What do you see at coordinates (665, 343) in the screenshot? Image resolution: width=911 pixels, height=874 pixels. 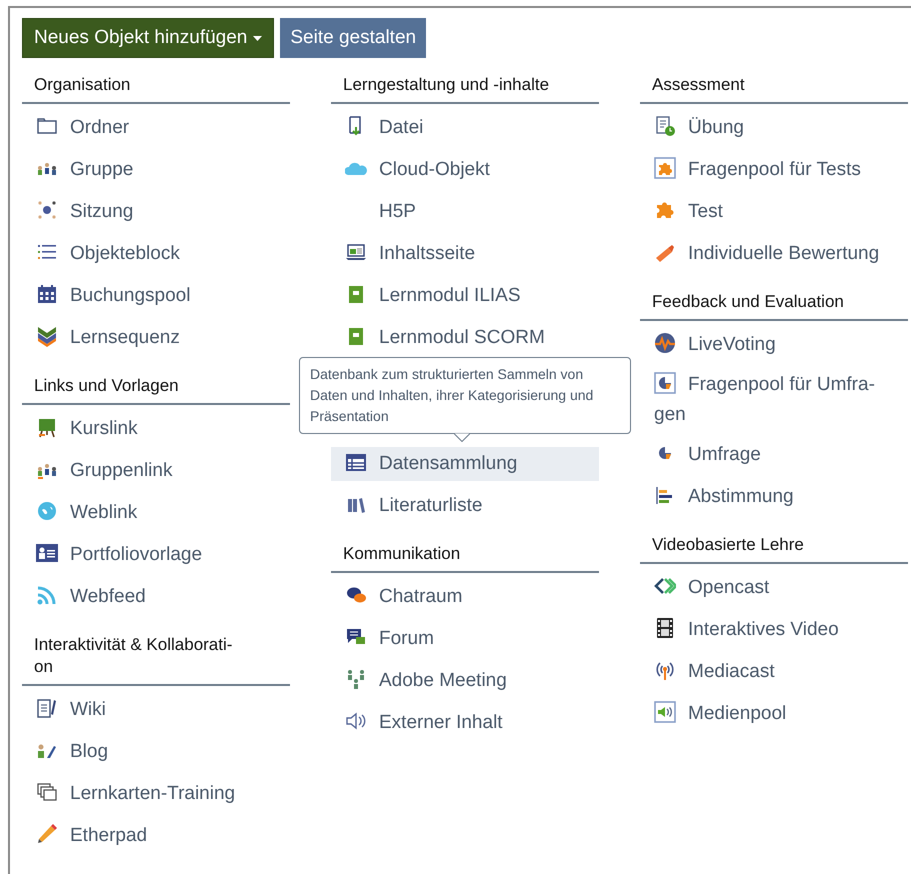 I see `pulse-icon` at bounding box center [665, 343].